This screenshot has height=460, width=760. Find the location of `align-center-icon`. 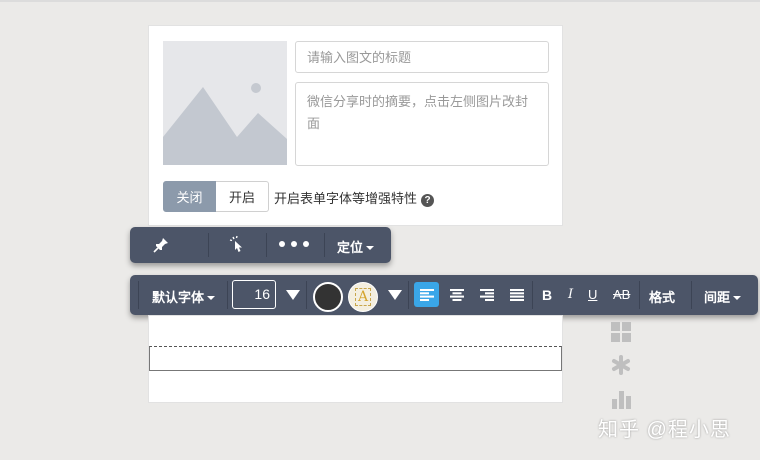

align-center-icon is located at coordinates (457, 295).